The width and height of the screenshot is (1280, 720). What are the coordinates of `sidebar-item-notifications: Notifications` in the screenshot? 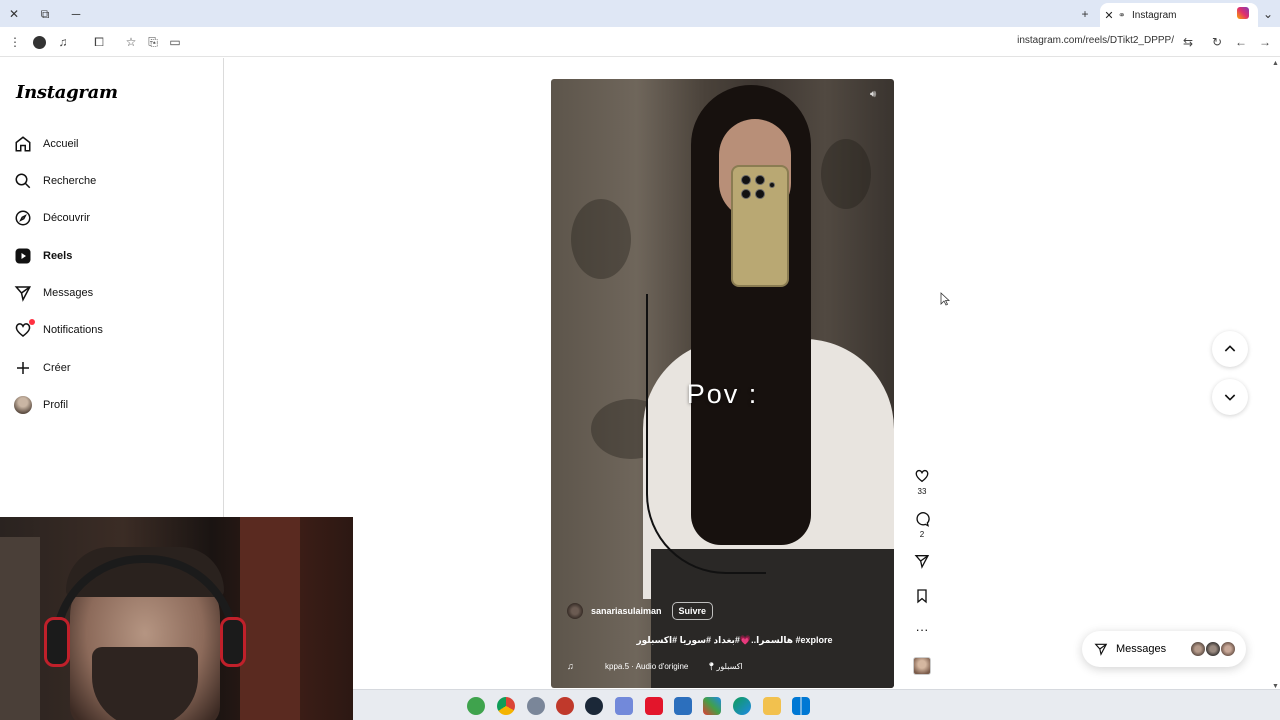 It's located at (112, 330).